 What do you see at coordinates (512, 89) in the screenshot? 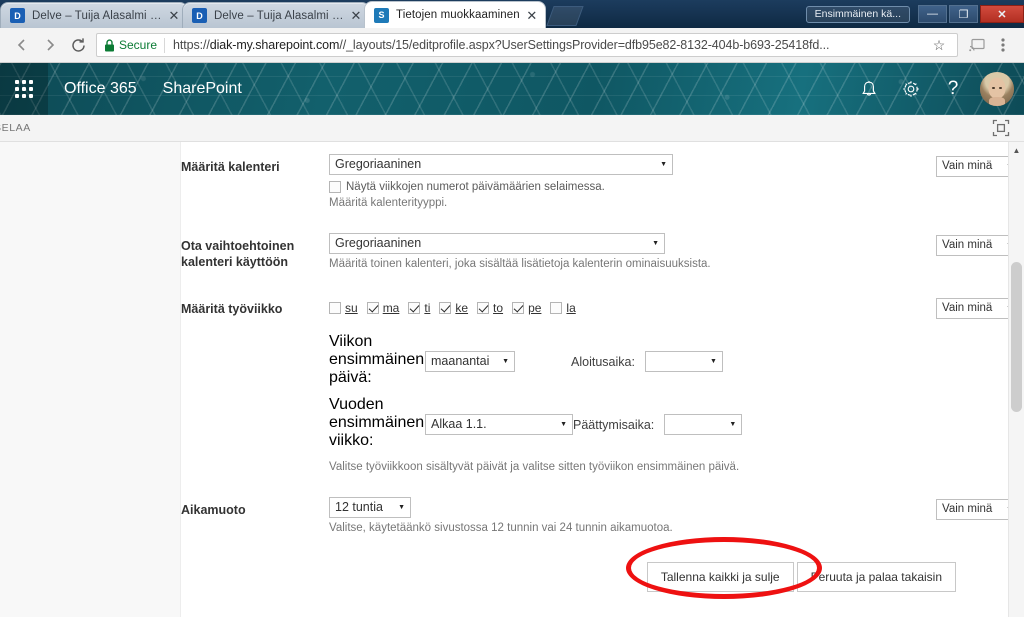
I see `office365-suite-bar: Office 365 SharePoint ?` at bounding box center [512, 89].